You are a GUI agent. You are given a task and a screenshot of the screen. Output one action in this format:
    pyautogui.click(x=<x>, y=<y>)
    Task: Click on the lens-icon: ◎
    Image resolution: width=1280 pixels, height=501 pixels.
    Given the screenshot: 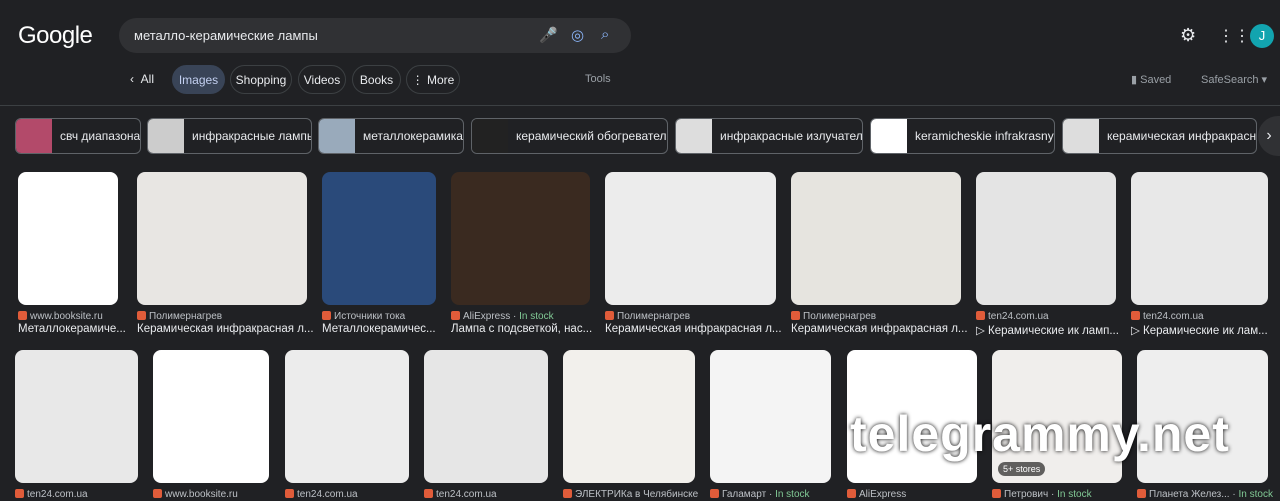 What is the action you would take?
    pyautogui.click(x=577, y=35)
    